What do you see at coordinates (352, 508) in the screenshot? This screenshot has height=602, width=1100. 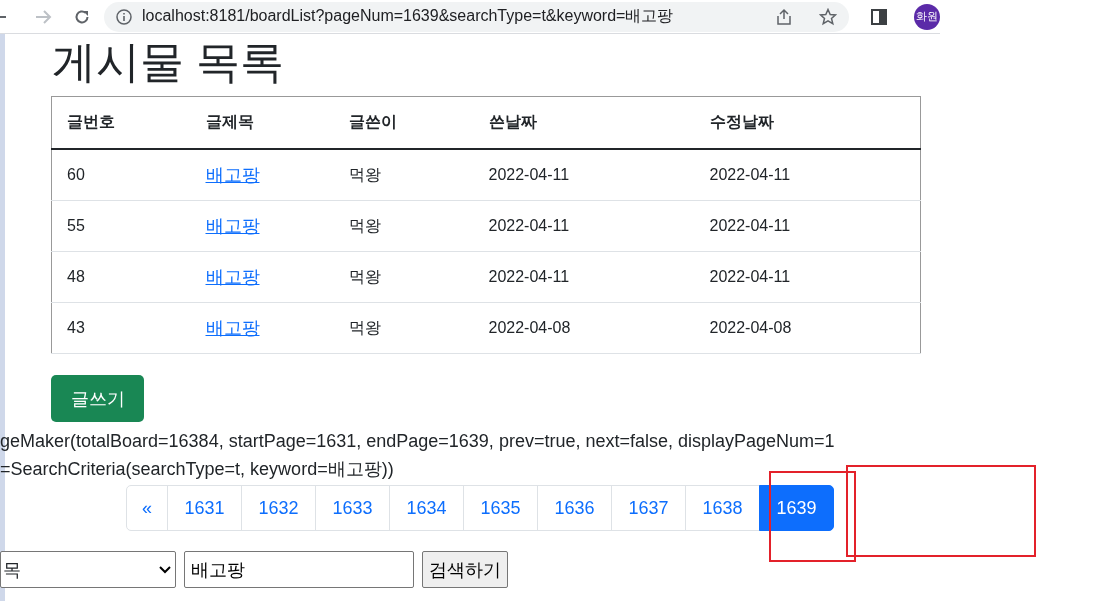 I see `page-link: 1633` at bounding box center [352, 508].